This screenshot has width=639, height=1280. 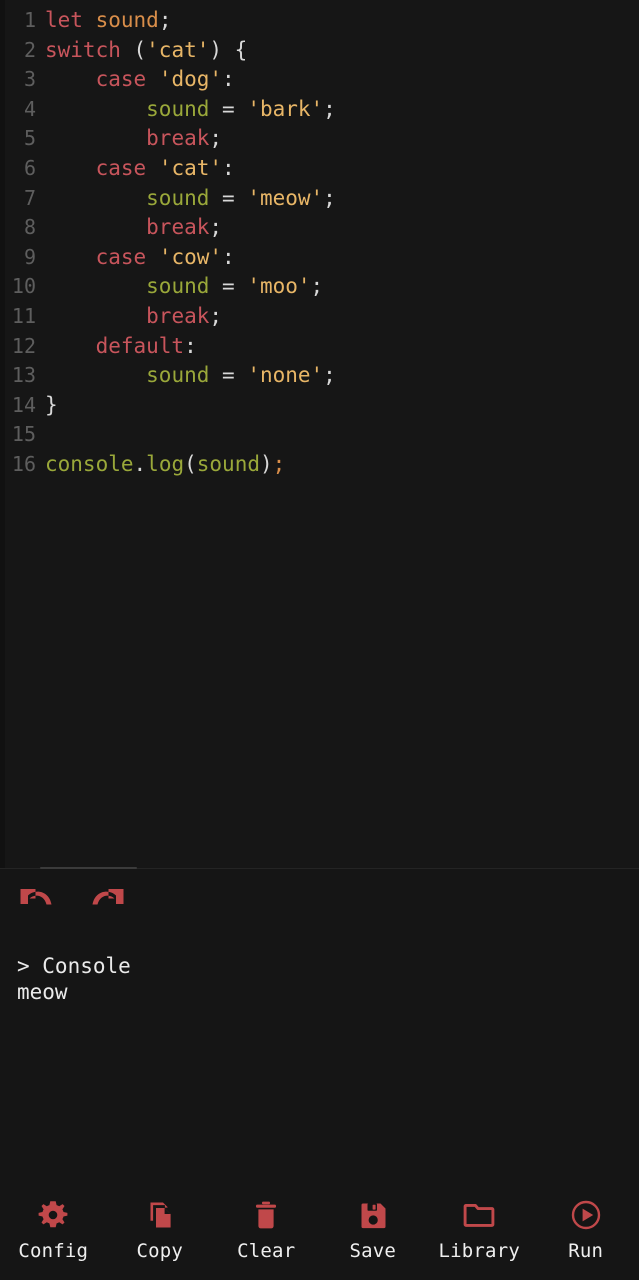 What do you see at coordinates (319, 258) in the screenshot?
I see `code-line: 9 case 'cow':` at bounding box center [319, 258].